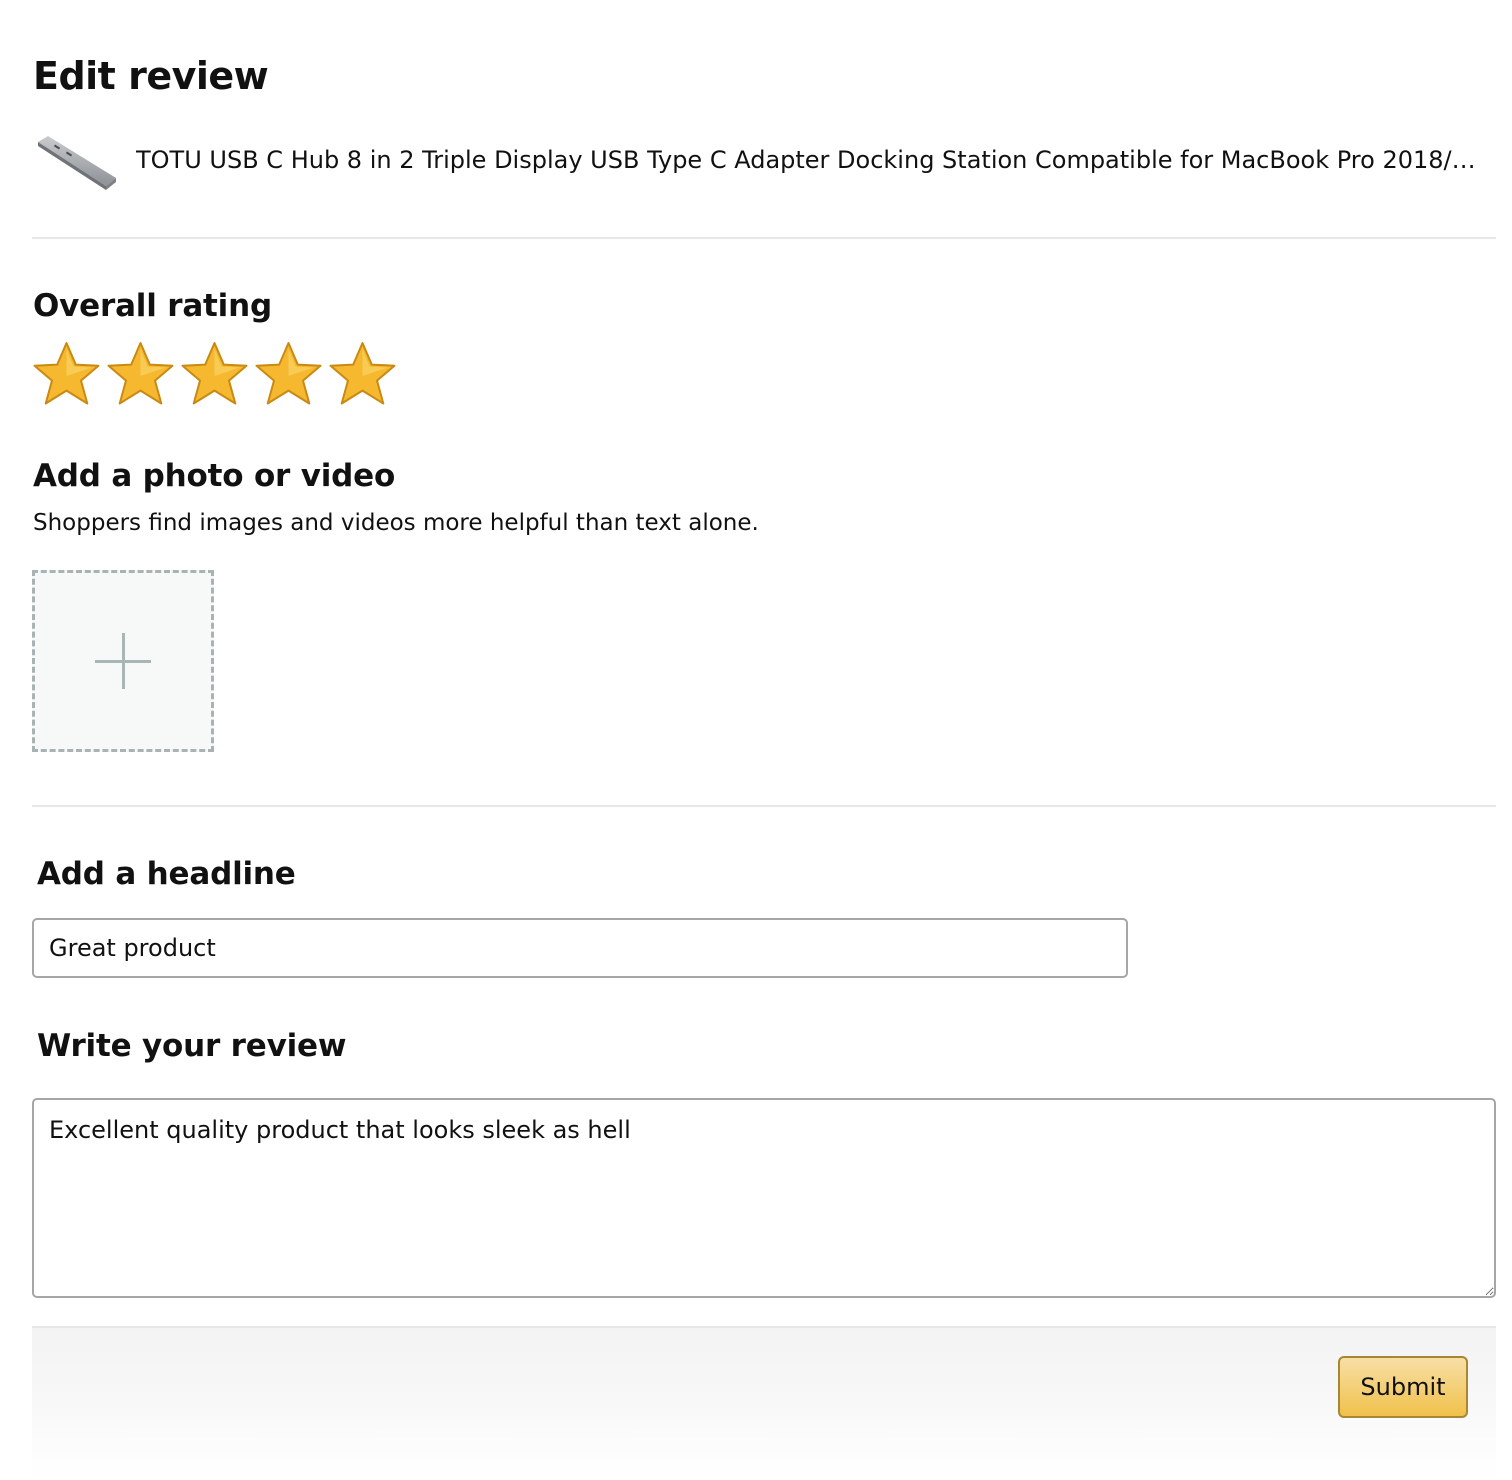 The height and width of the screenshot is (1480, 1512). Describe the element at coordinates (192, 1046) in the screenshot. I see `review-heading: Write your review` at that location.